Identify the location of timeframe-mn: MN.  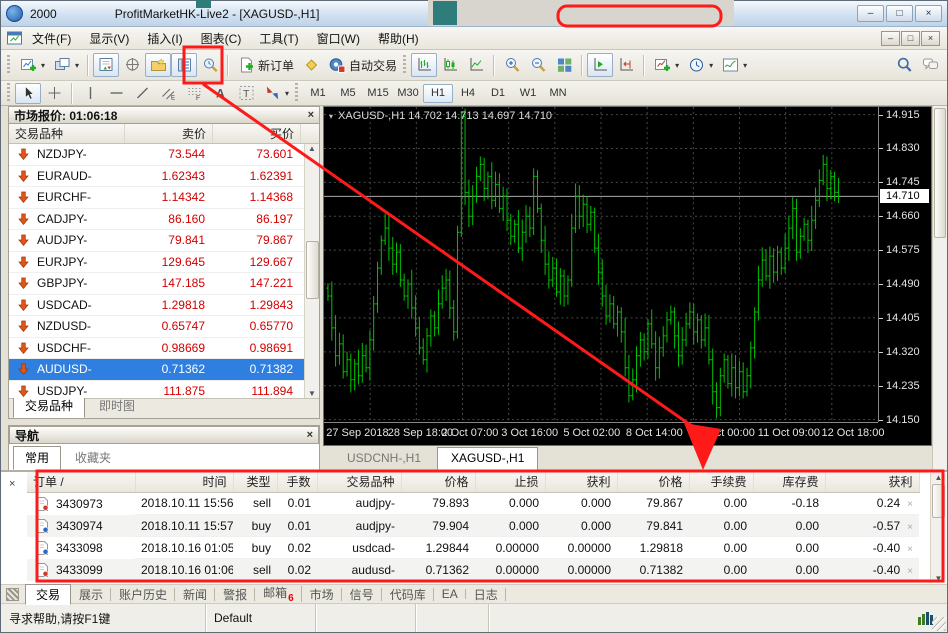
(558, 93).